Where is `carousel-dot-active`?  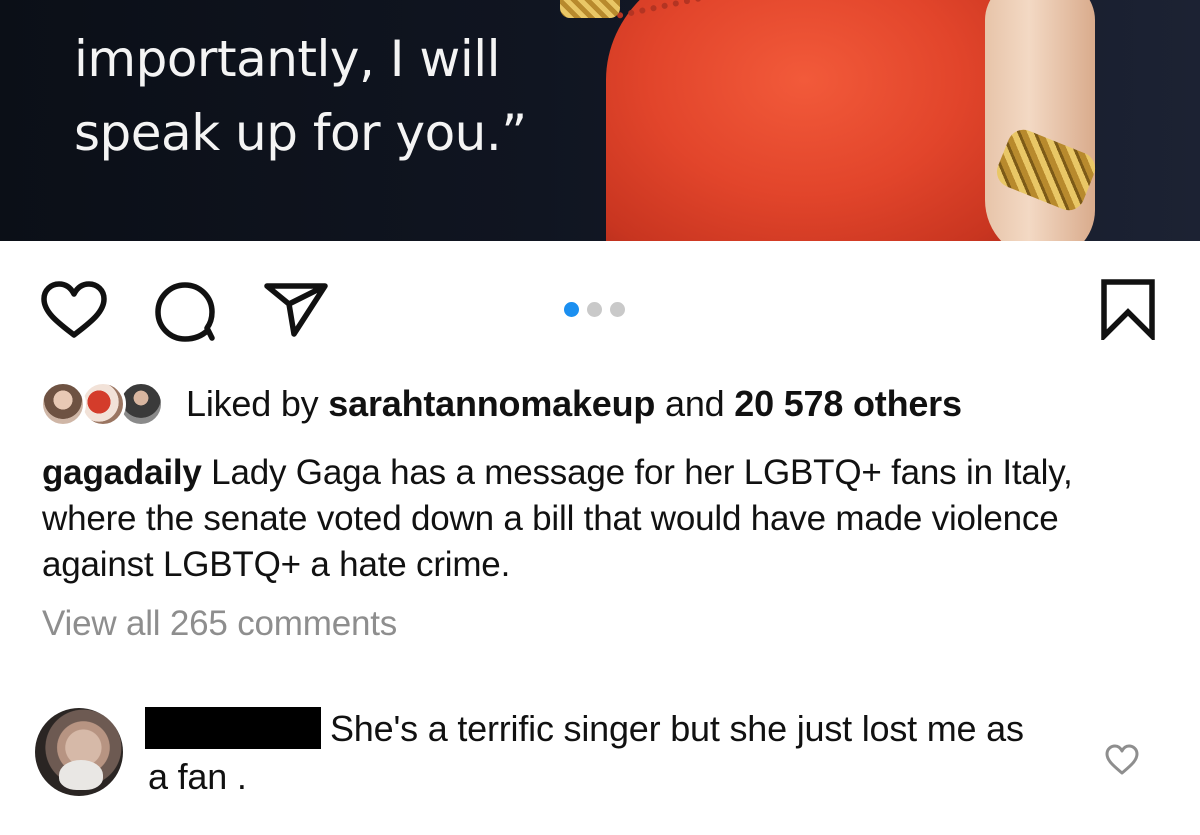
carousel-dot-active is located at coordinates (571, 309).